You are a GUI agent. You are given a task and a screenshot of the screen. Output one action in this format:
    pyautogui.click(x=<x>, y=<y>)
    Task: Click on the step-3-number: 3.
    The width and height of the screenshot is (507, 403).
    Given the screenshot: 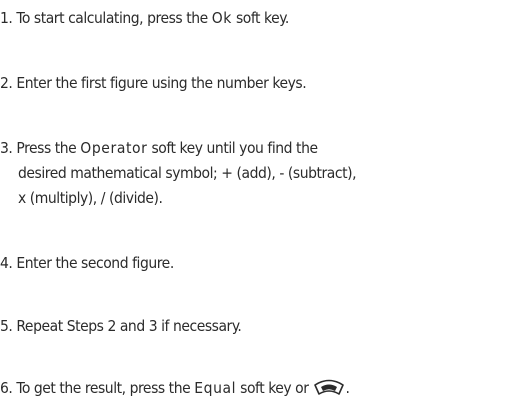 What is the action you would take?
    pyautogui.click(x=6, y=148)
    